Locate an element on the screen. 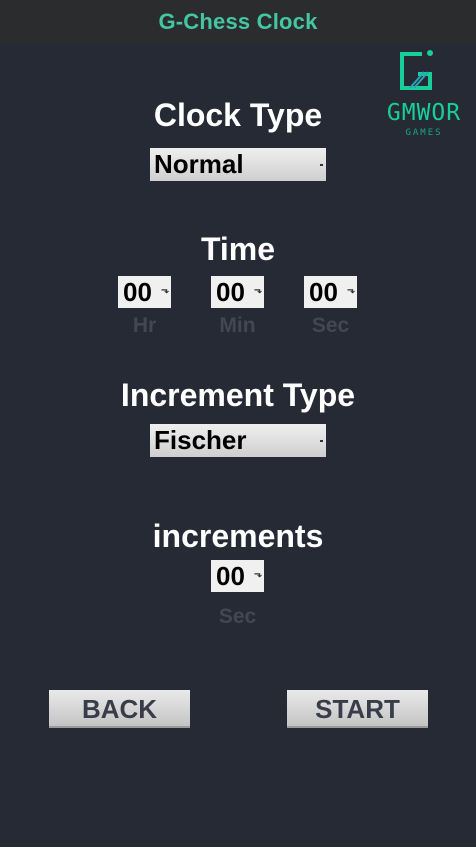 The image size is (476, 847). minutes-value: 00 is located at coordinates (230, 292).